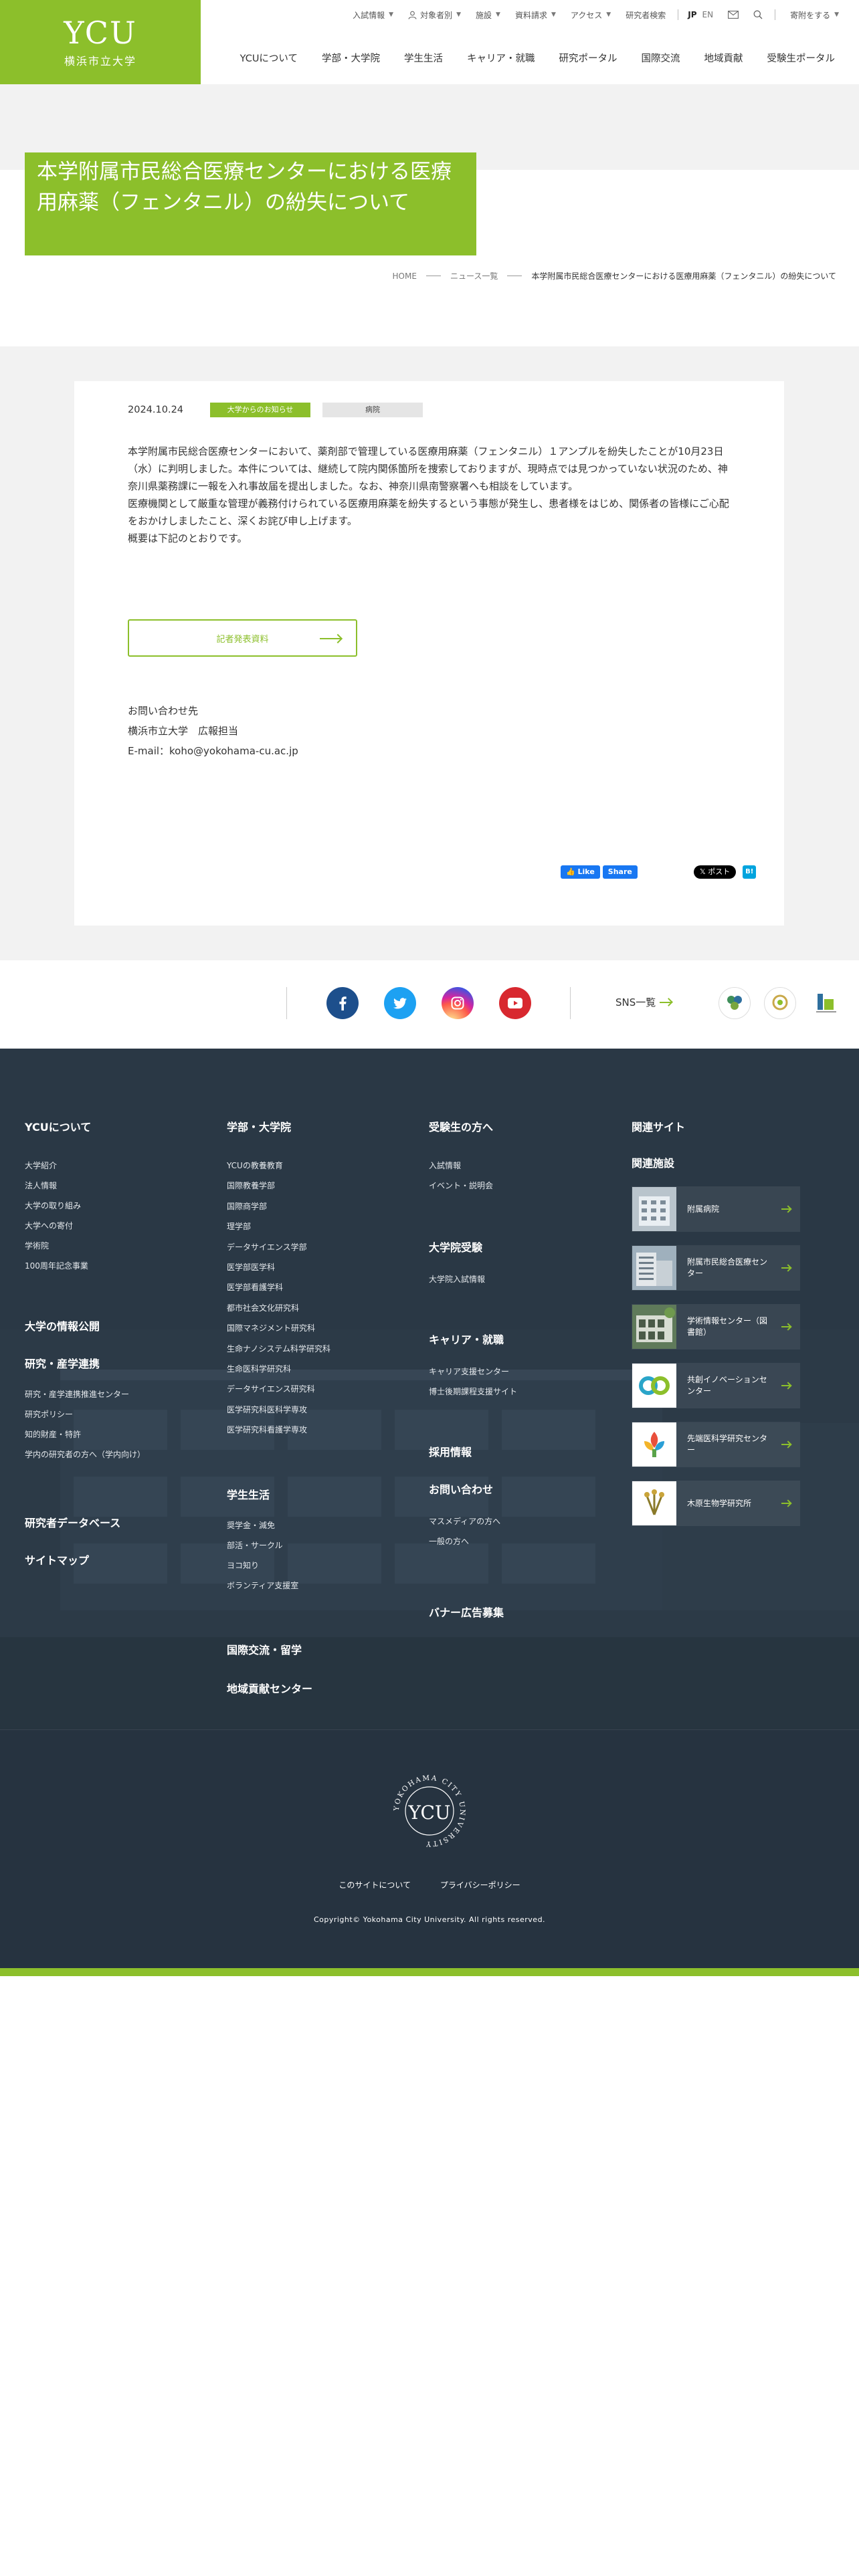  I want to click on nav-international: 国際交流, so click(661, 58).